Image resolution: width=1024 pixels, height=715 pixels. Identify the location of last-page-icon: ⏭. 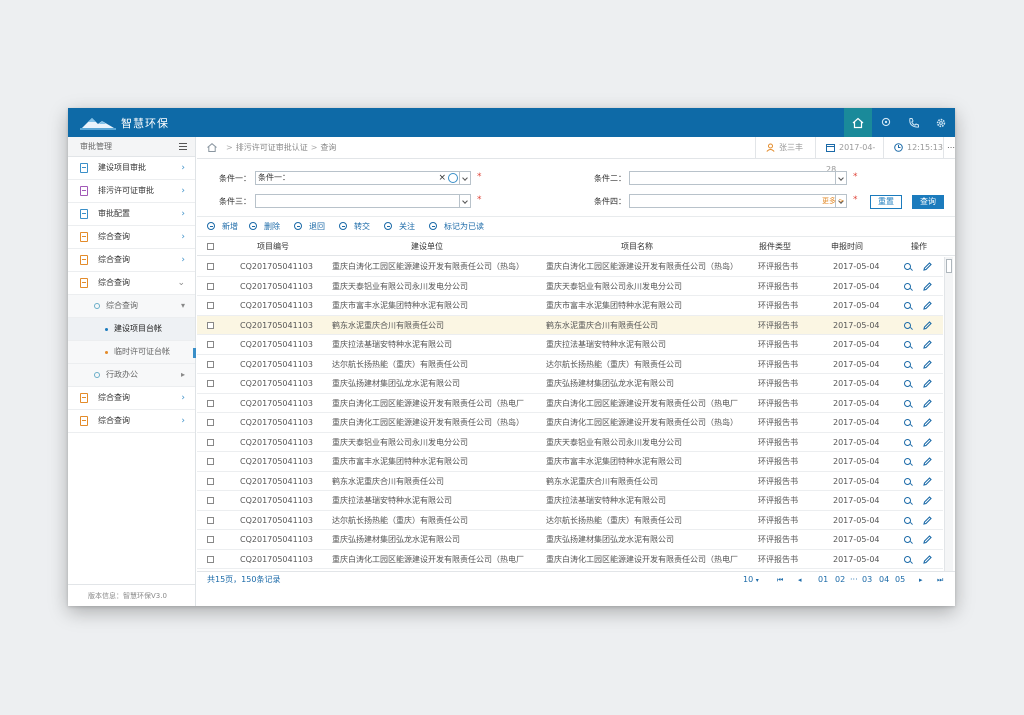
(940, 580).